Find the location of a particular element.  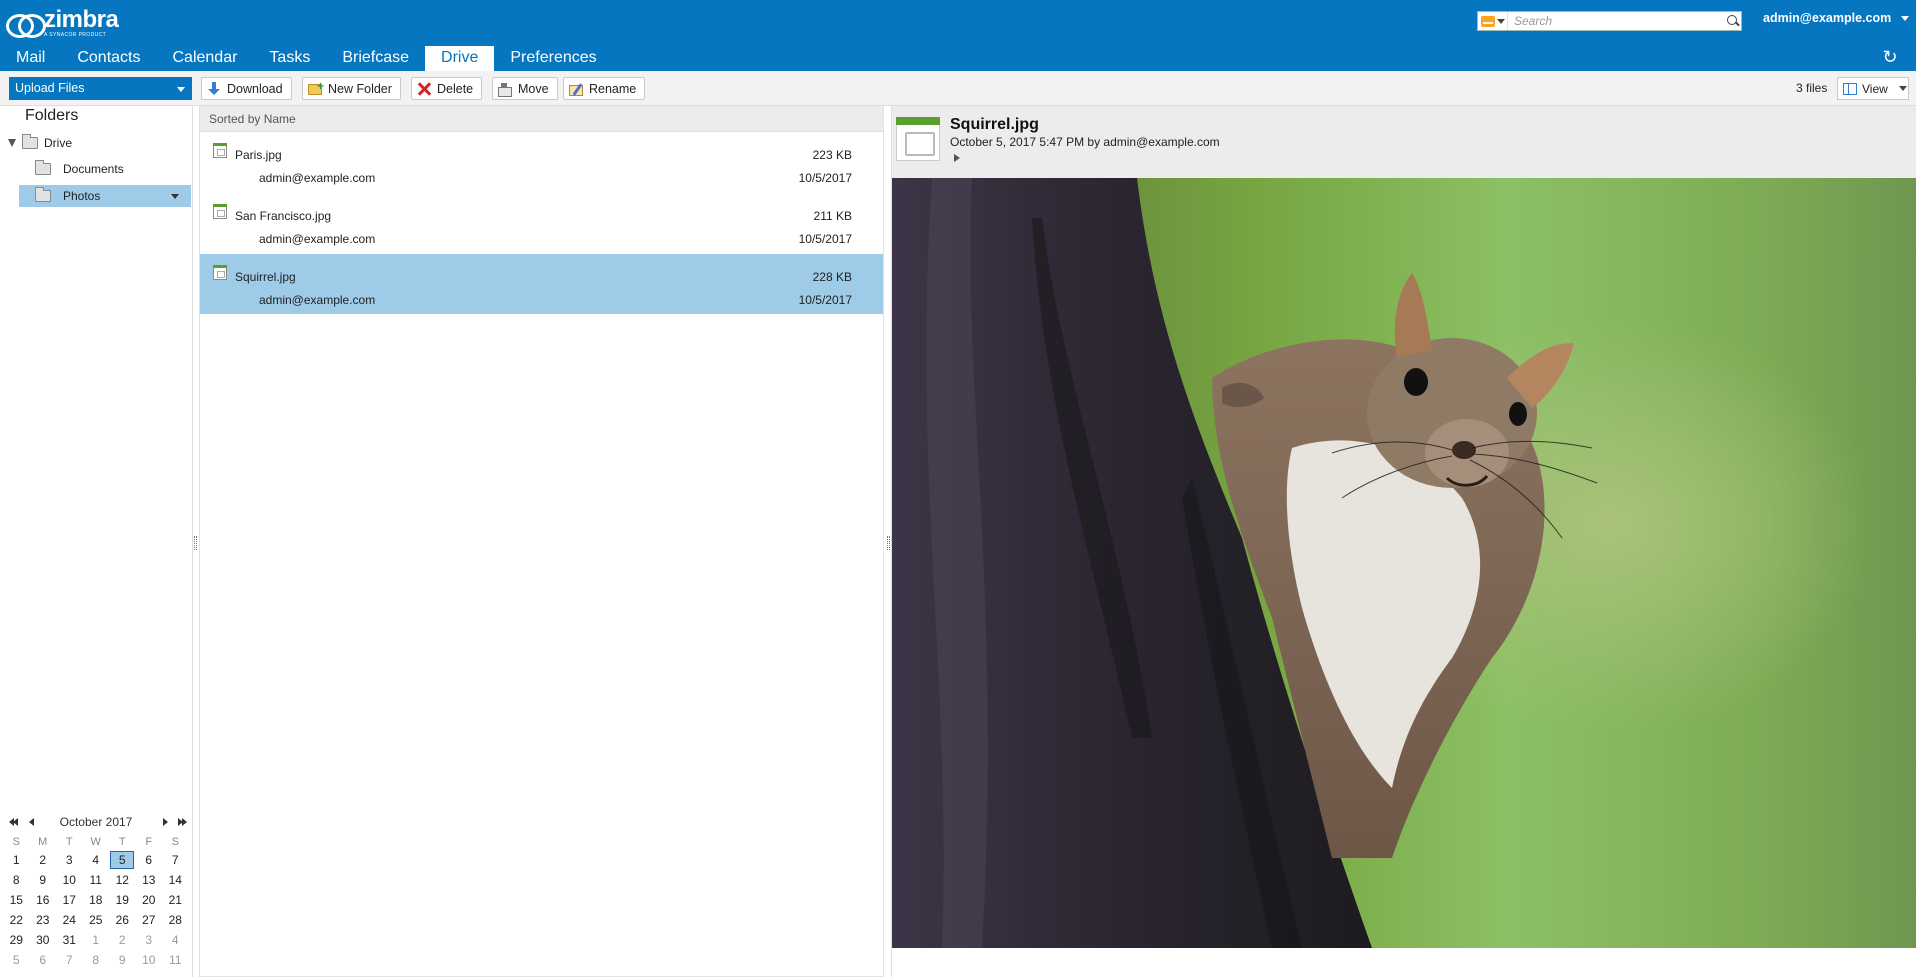

next-year-icon is located at coordinates (184, 822).